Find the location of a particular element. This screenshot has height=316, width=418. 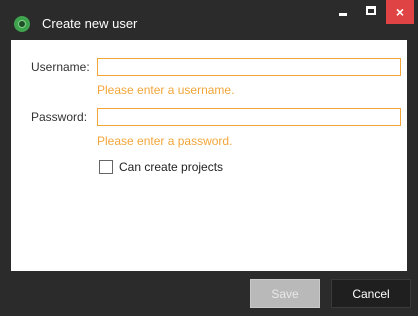

minimize-icon is located at coordinates (343, 14).